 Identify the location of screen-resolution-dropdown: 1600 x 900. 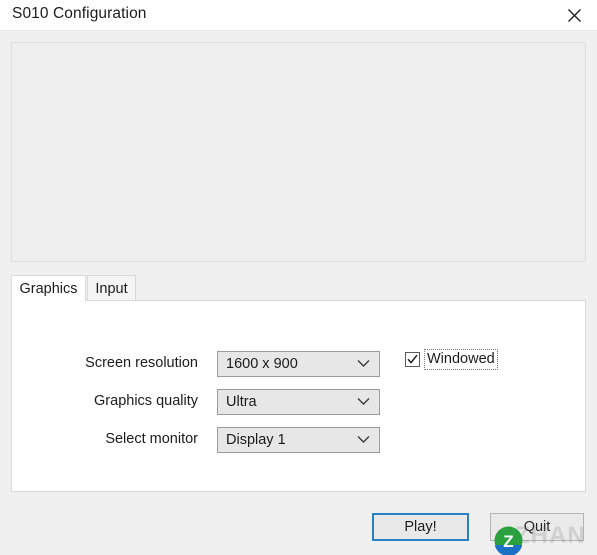
(298, 364).